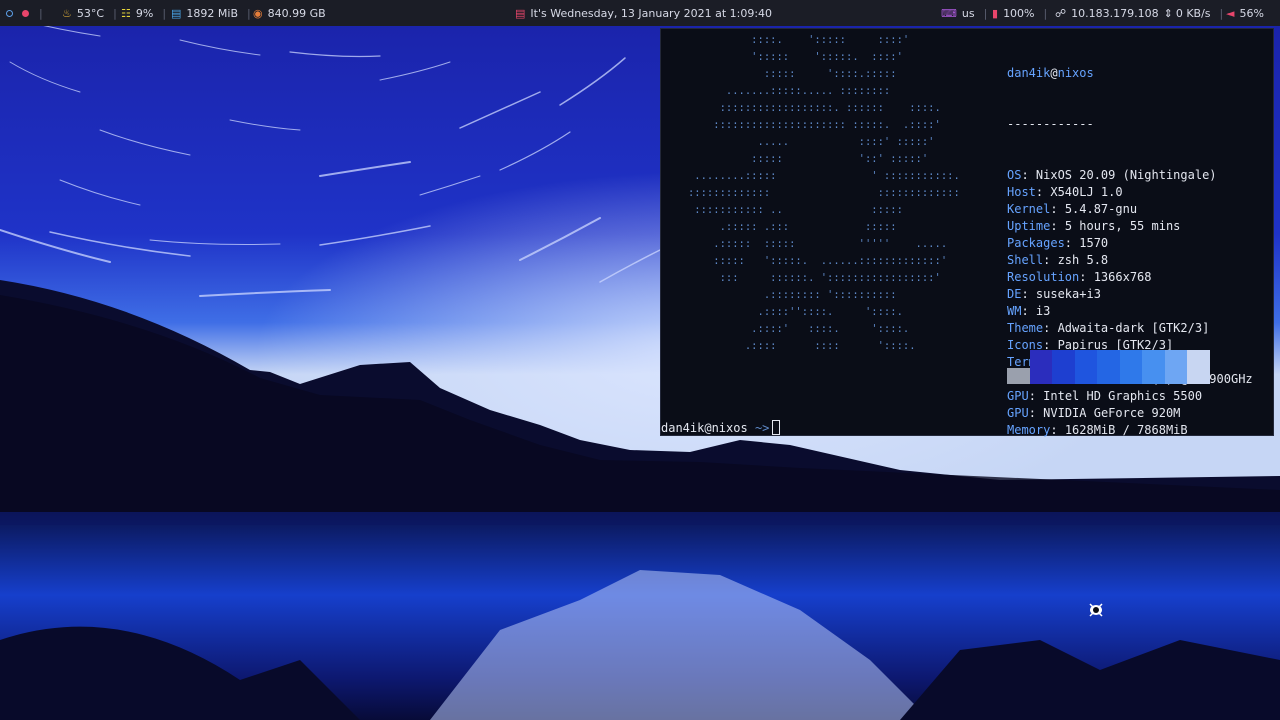  What do you see at coordinates (704, 428) in the screenshot?
I see `prompt-user: dan4ik@nixos` at bounding box center [704, 428].